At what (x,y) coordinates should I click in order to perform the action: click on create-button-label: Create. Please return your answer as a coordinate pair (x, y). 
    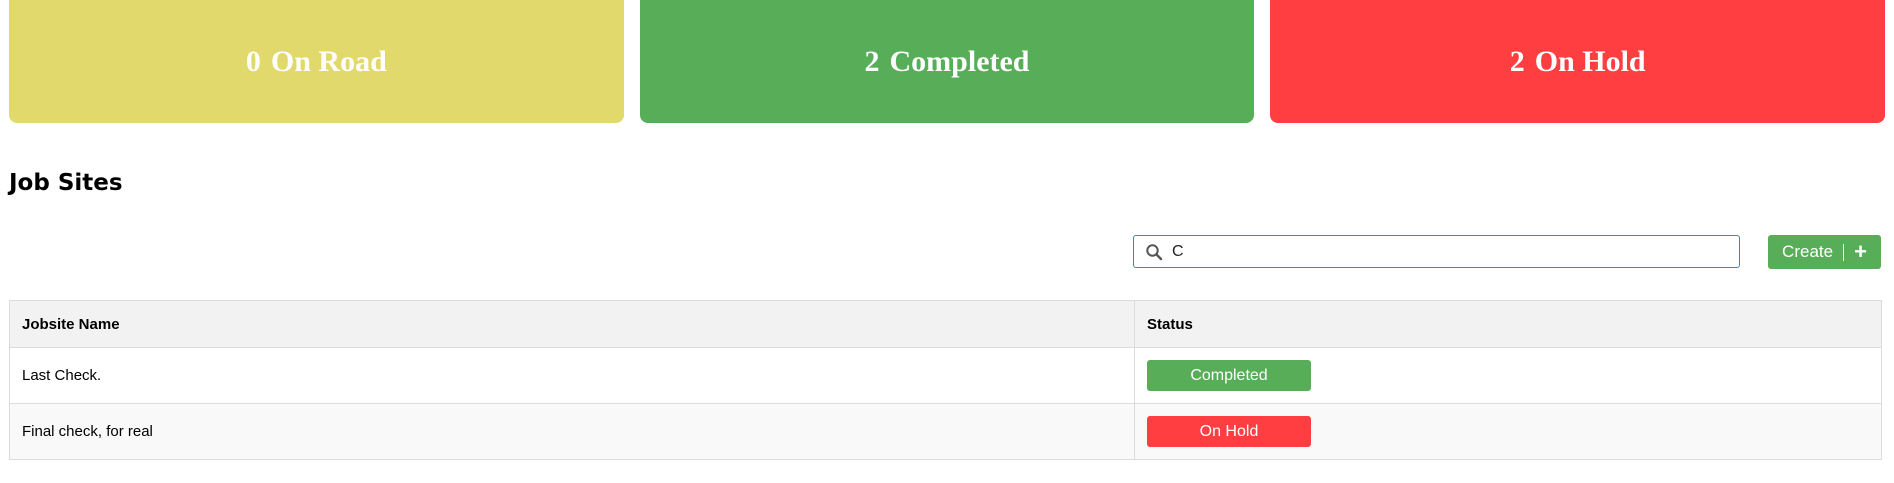
    Looking at the image, I should click on (1808, 251).